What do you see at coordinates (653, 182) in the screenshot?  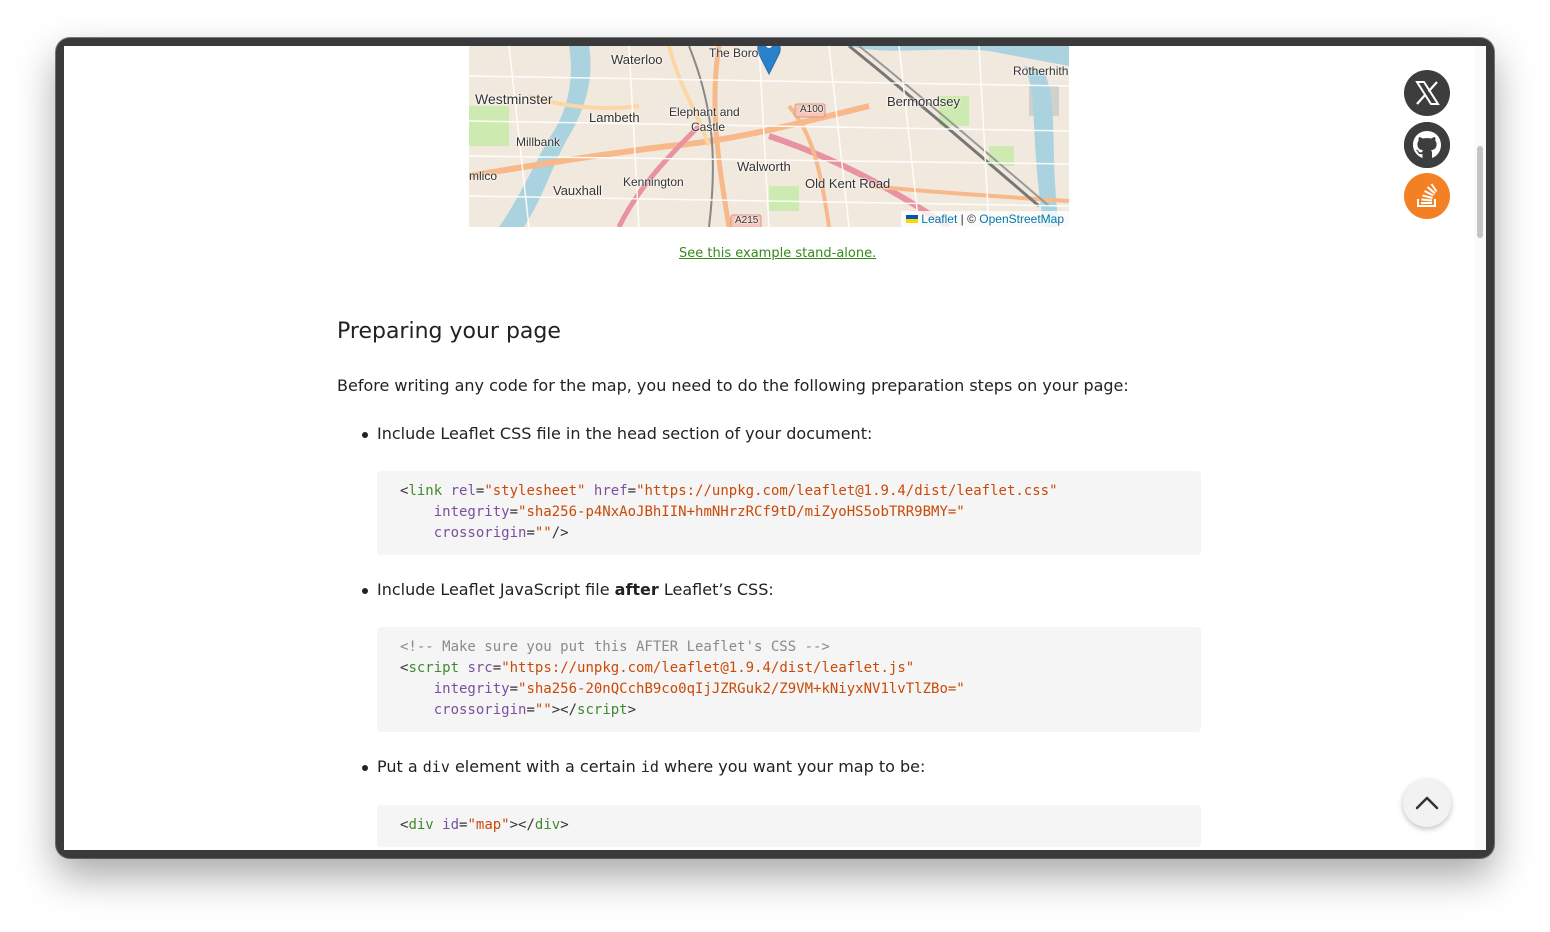 I see `map-label-kennington: Kennington` at bounding box center [653, 182].